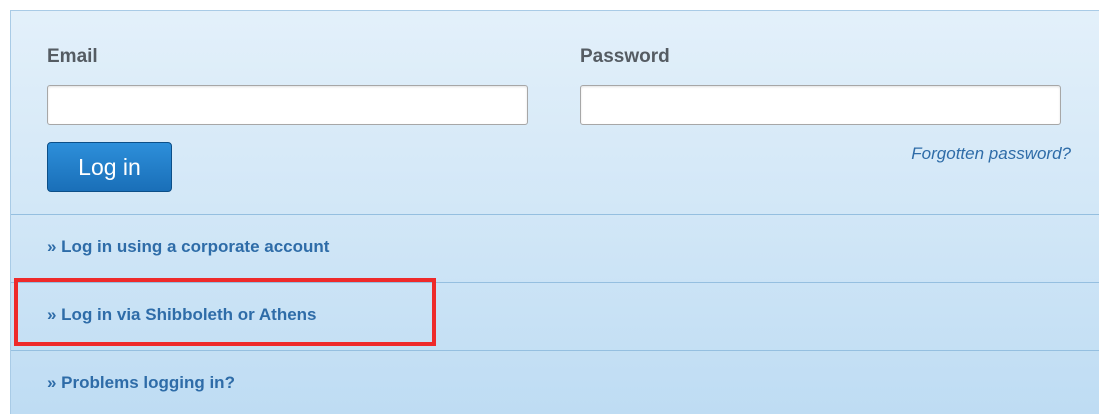 The width and height of the screenshot is (1099, 414). What do you see at coordinates (820, 105) in the screenshot?
I see `password-field` at bounding box center [820, 105].